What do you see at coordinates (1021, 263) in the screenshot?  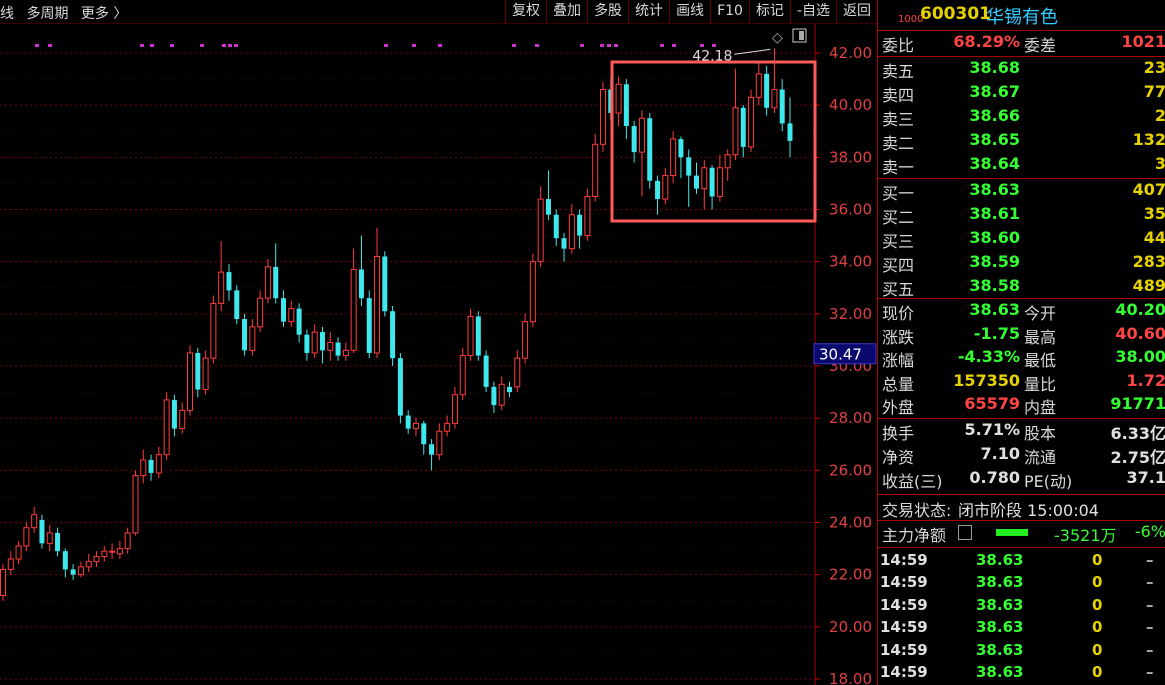 I see `order-book-row: 买四 38.59 283` at bounding box center [1021, 263].